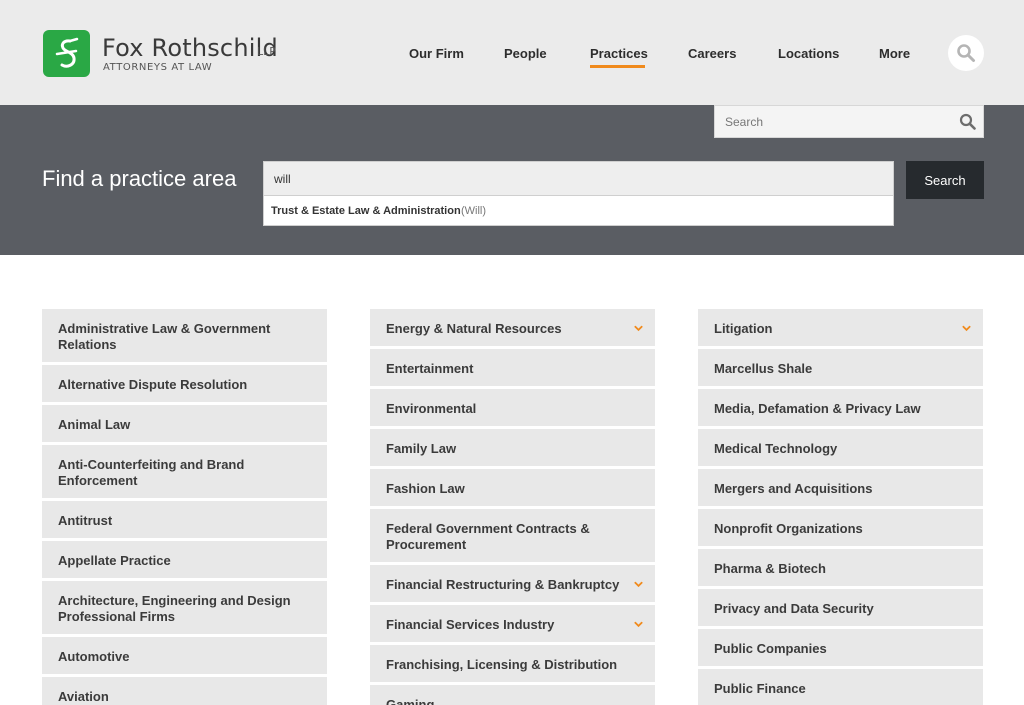  I want to click on brand-suffix: LLP, so click(266, 51).